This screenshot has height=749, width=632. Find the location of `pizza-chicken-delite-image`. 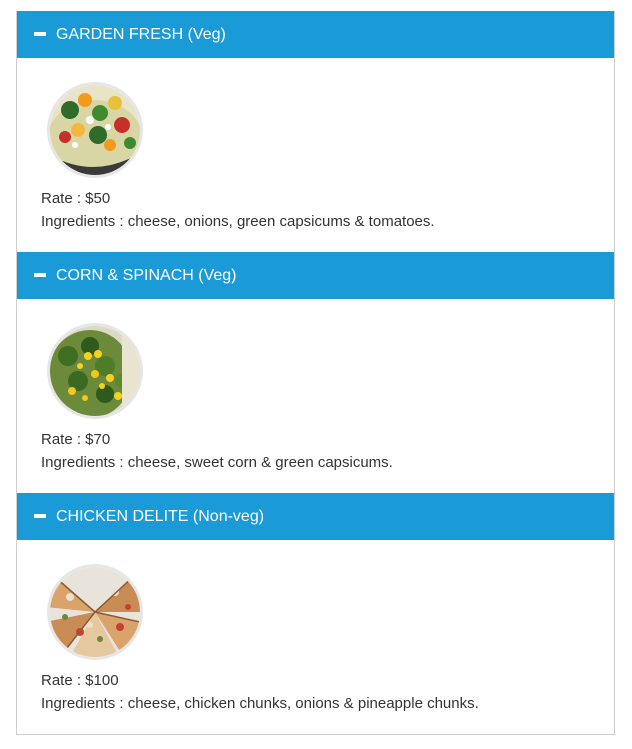

pizza-chicken-delite-image is located at coordinates (95, 612).